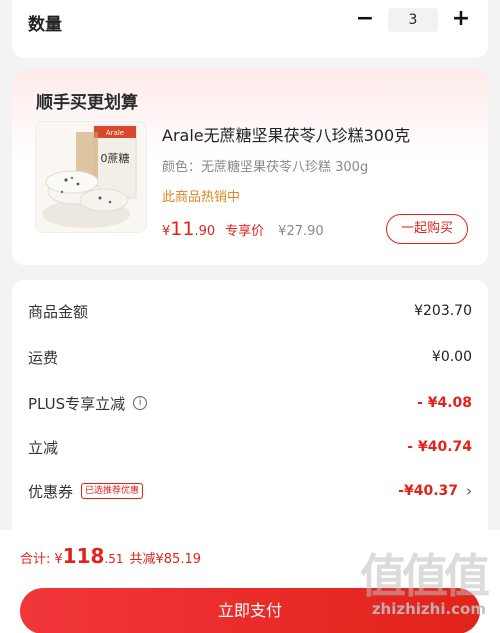  Describe the element at coordinates (165, 559) in the screenshot. I see `total-saved: 共减¥85.19` at that location.